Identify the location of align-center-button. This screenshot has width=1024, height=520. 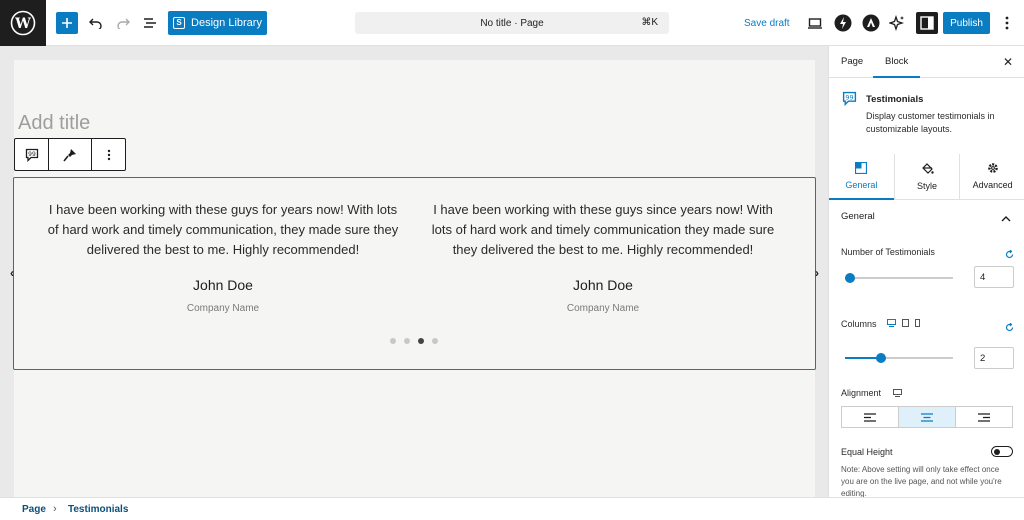
(927, 417).